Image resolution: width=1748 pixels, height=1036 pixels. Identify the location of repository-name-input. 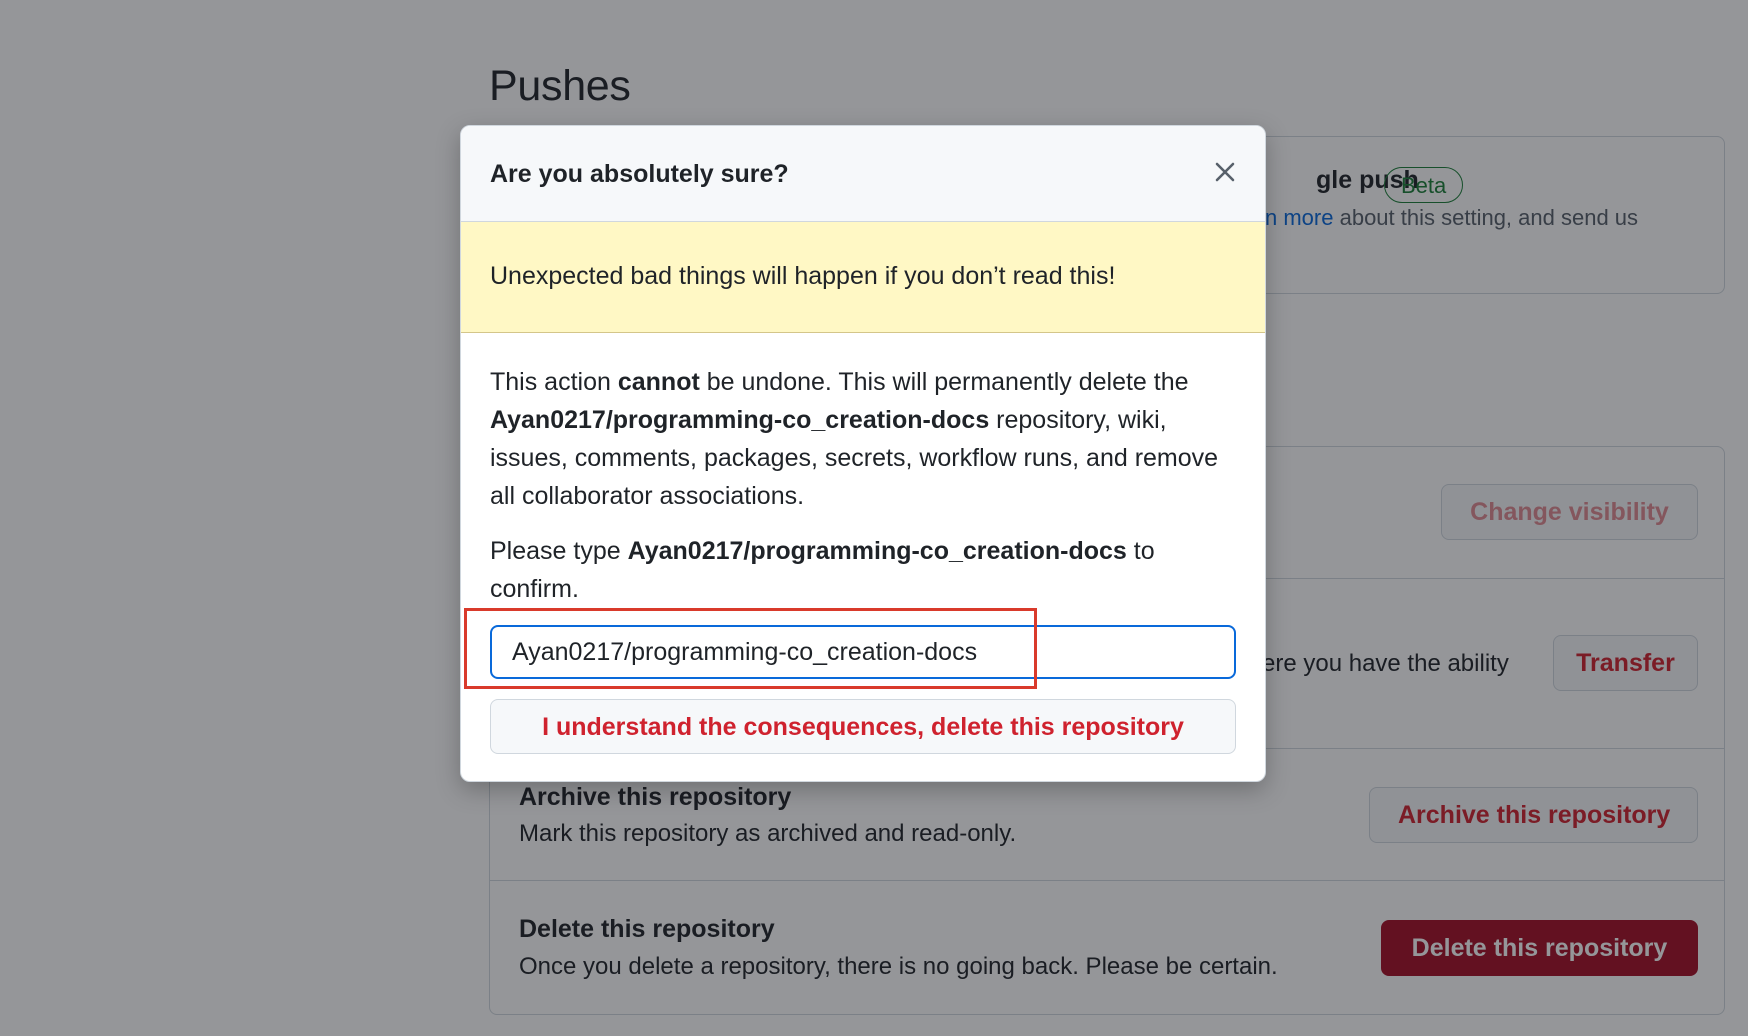
(863, 652).